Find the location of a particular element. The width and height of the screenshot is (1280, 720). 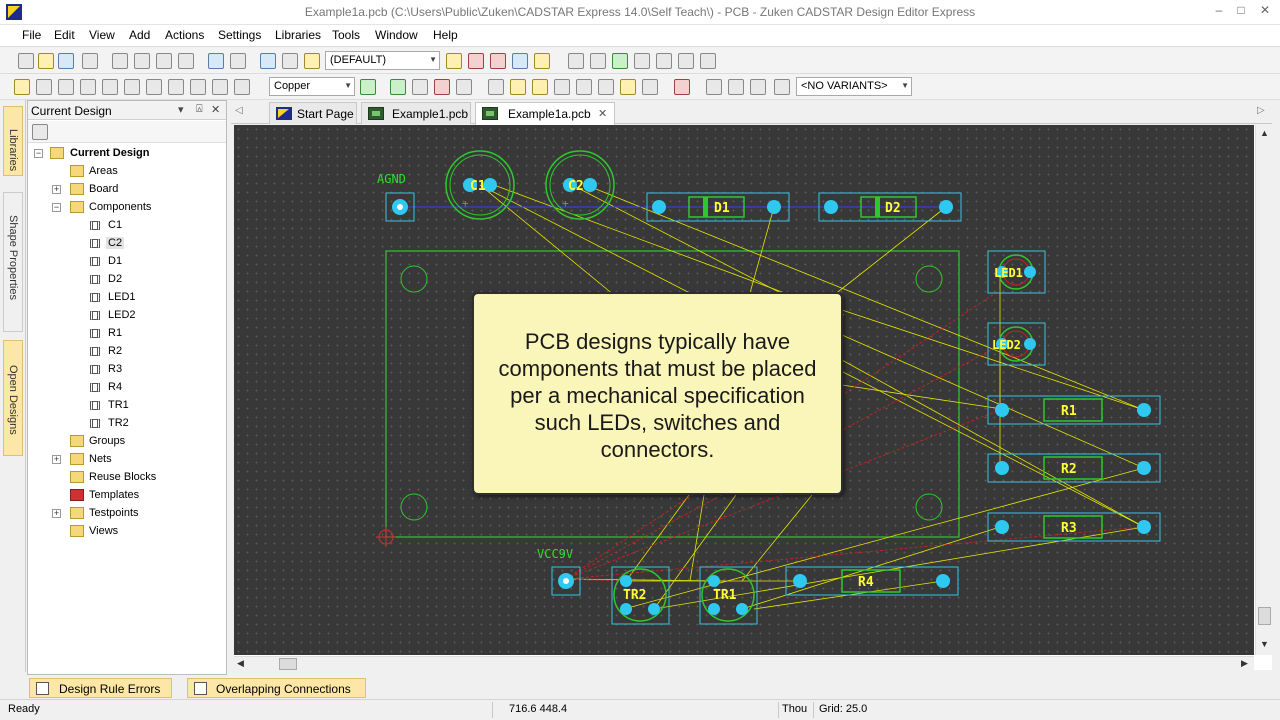

maximize-button: □ is located at coordinates (1241, 12).